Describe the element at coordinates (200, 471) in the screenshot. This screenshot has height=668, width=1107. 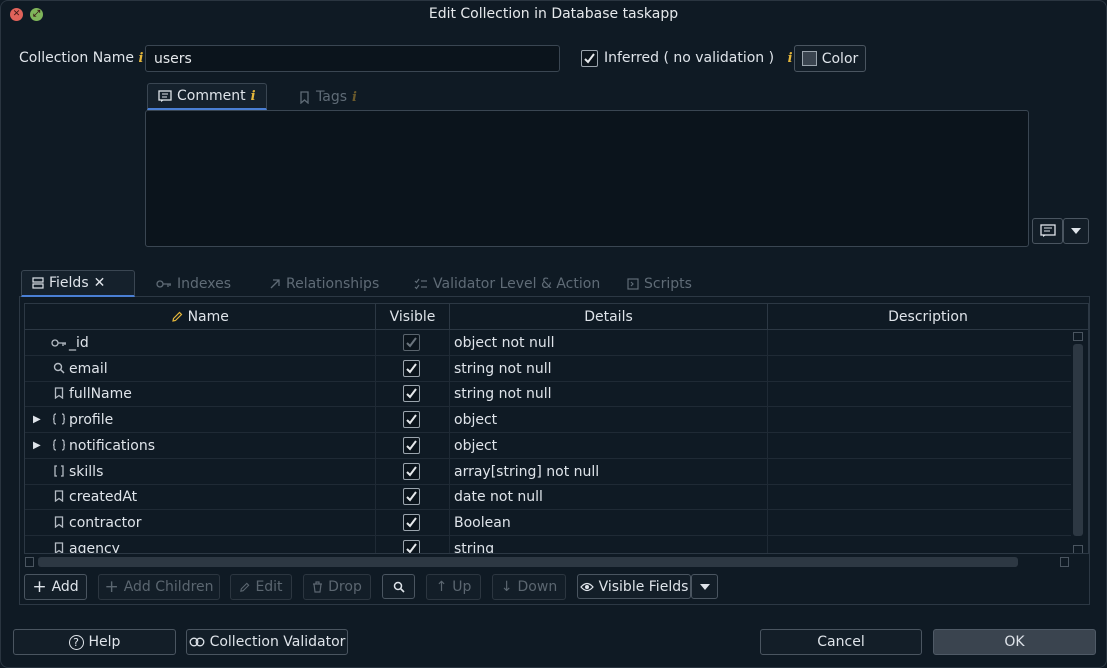
I see `cell-name: skills` at that location.